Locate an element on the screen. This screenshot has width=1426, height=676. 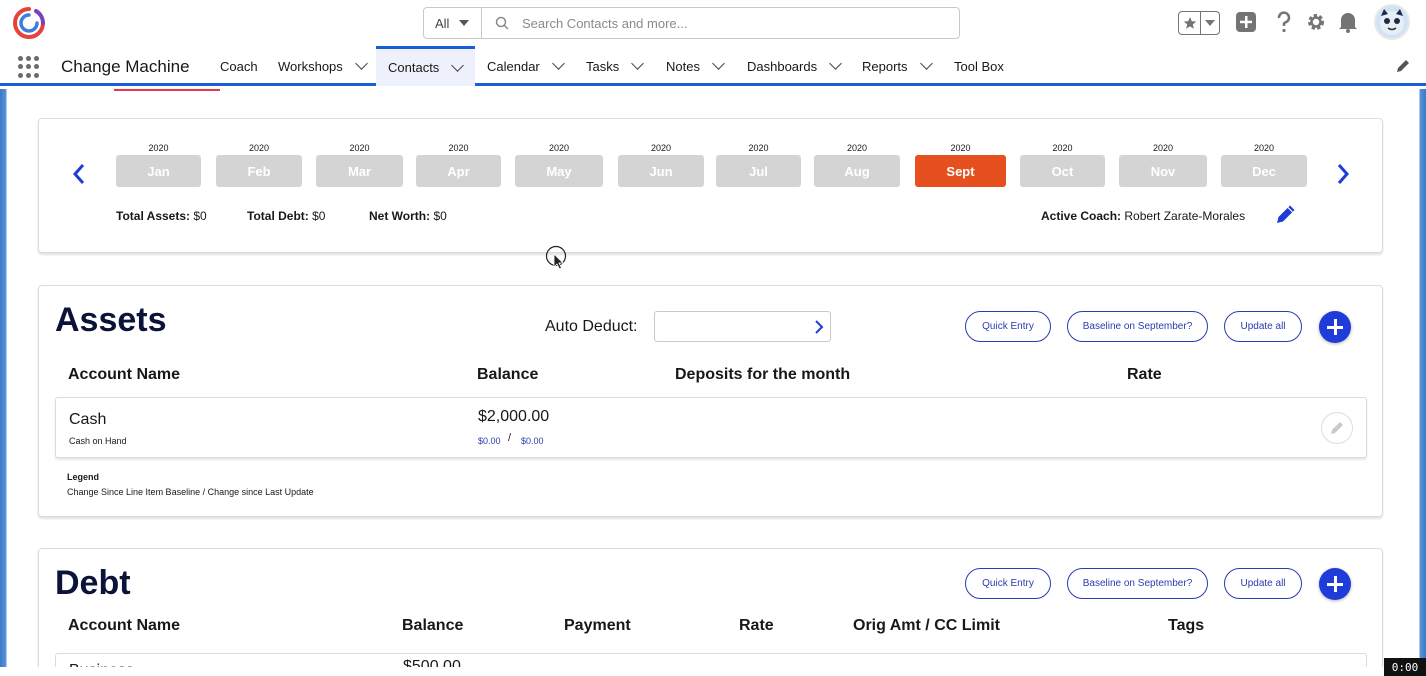
asset-subtitle: Cash on Hand is located at coordinates (98, 441).